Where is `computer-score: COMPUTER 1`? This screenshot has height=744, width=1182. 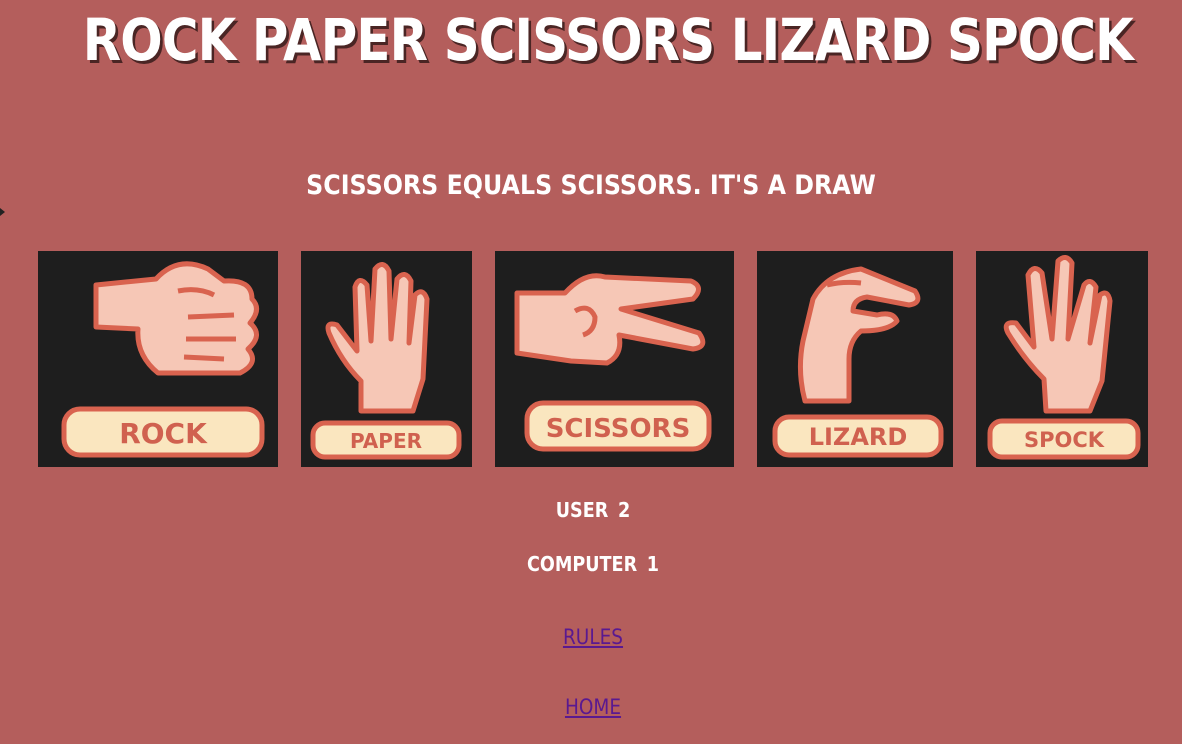
computer-score: COMPUTER 1 is located at coordinates (593, 564).